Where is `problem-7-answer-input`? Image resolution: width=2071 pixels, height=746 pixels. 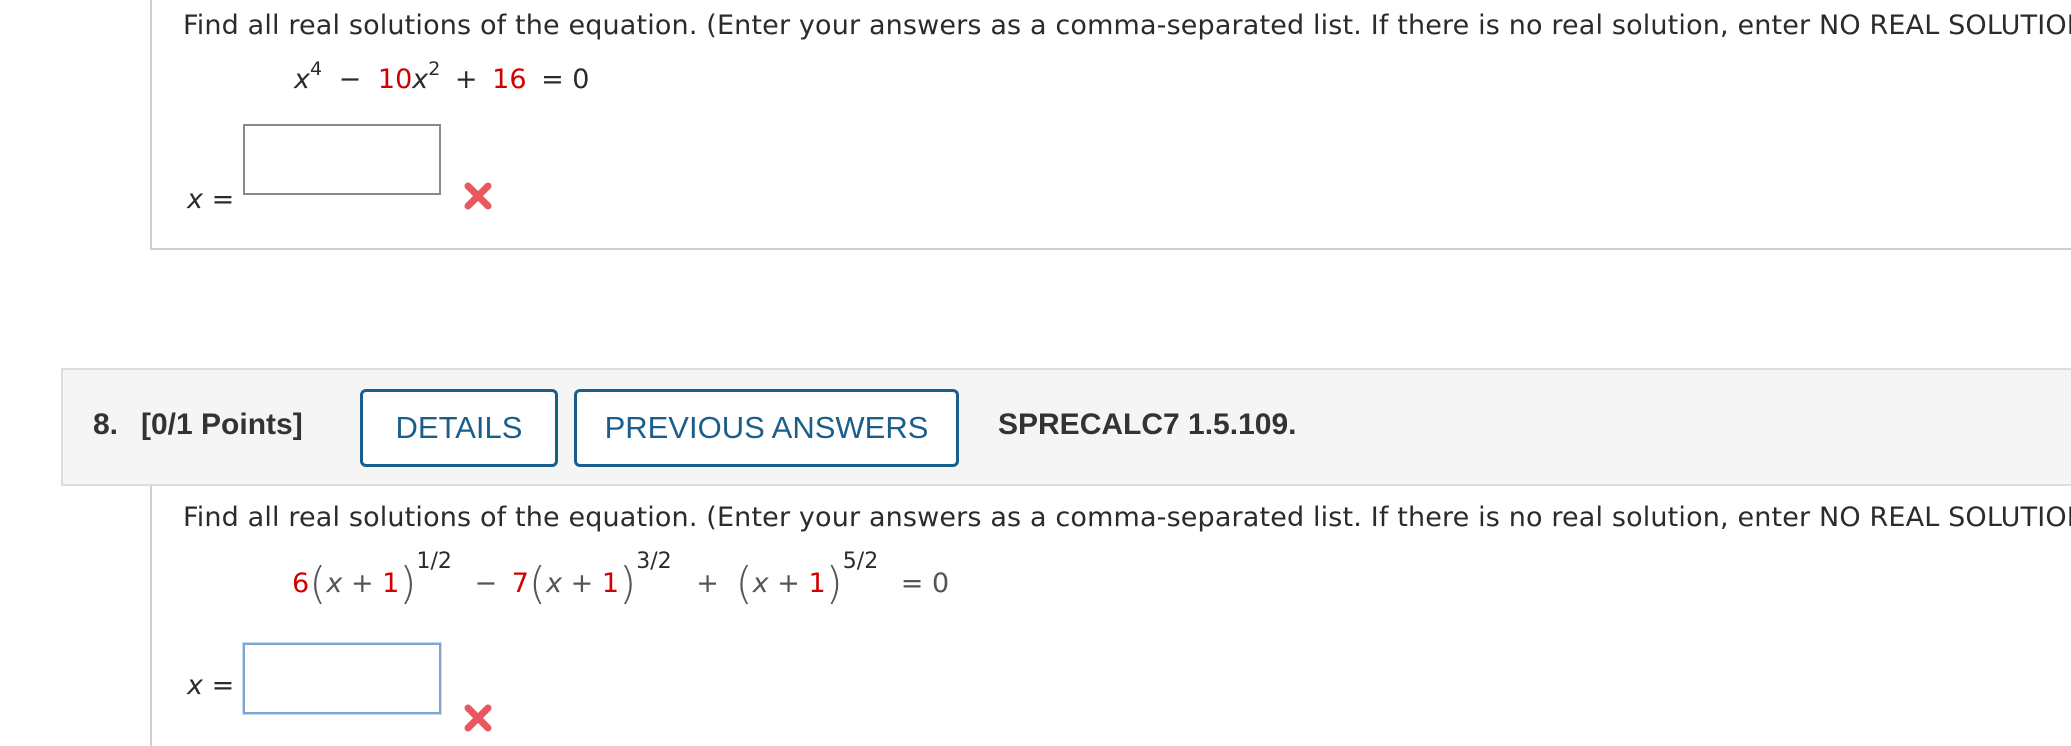 problem-7-answer-input is located at coordinates (342, 159).